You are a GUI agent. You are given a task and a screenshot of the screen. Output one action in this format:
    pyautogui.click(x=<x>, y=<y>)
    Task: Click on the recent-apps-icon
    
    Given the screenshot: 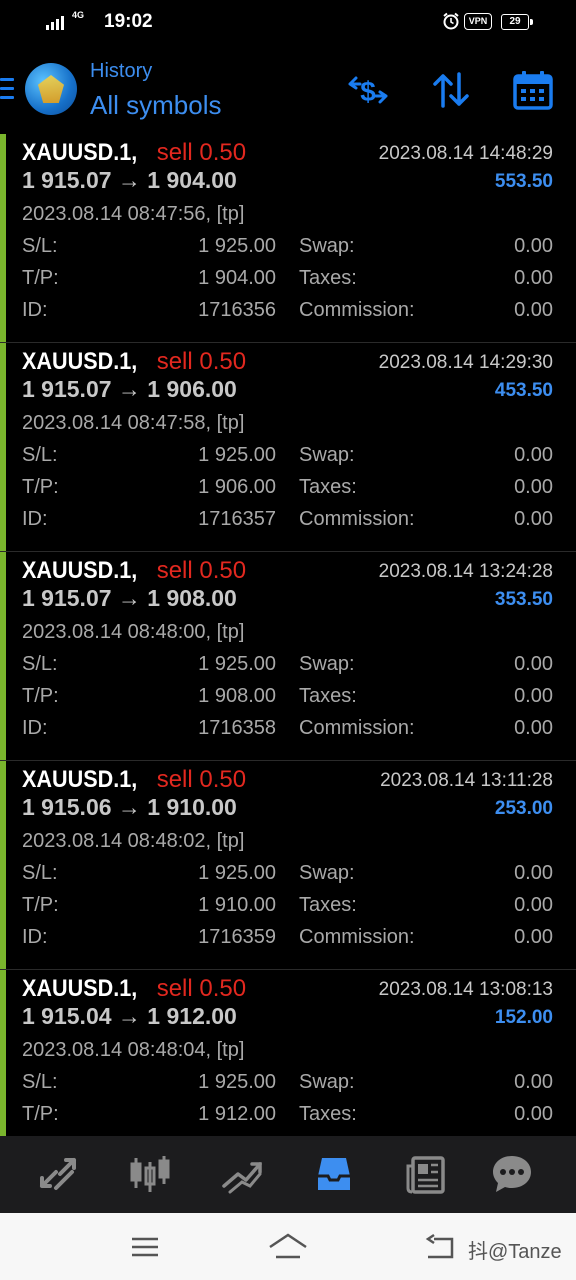 What is the action you would take?
    pyautogui.click(x=145, y=1247)
    